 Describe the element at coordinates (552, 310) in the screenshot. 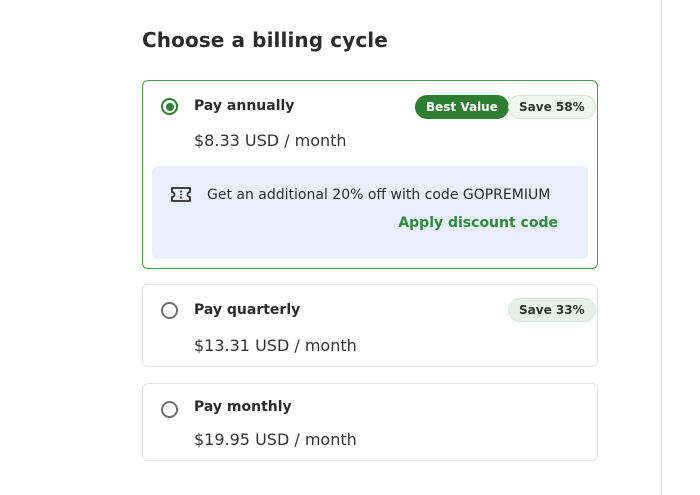

I see `save-badge-quarterly: Save 33%` at that location.